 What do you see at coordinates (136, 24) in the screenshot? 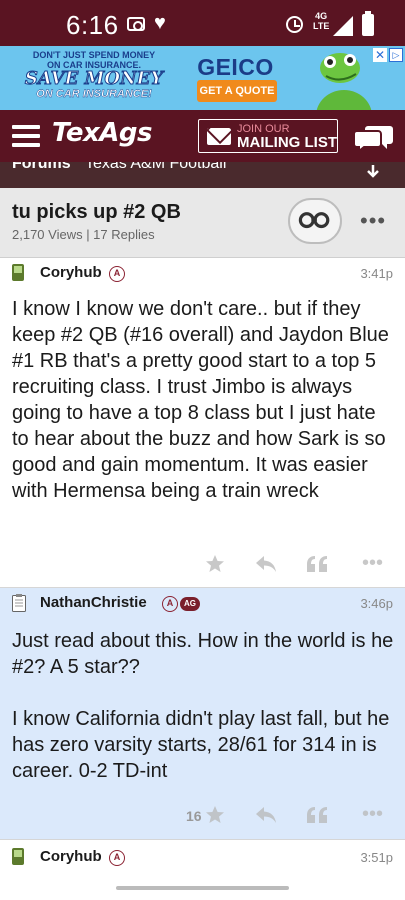
I see `camera-notification-icon` at bounding box center [136, 24].